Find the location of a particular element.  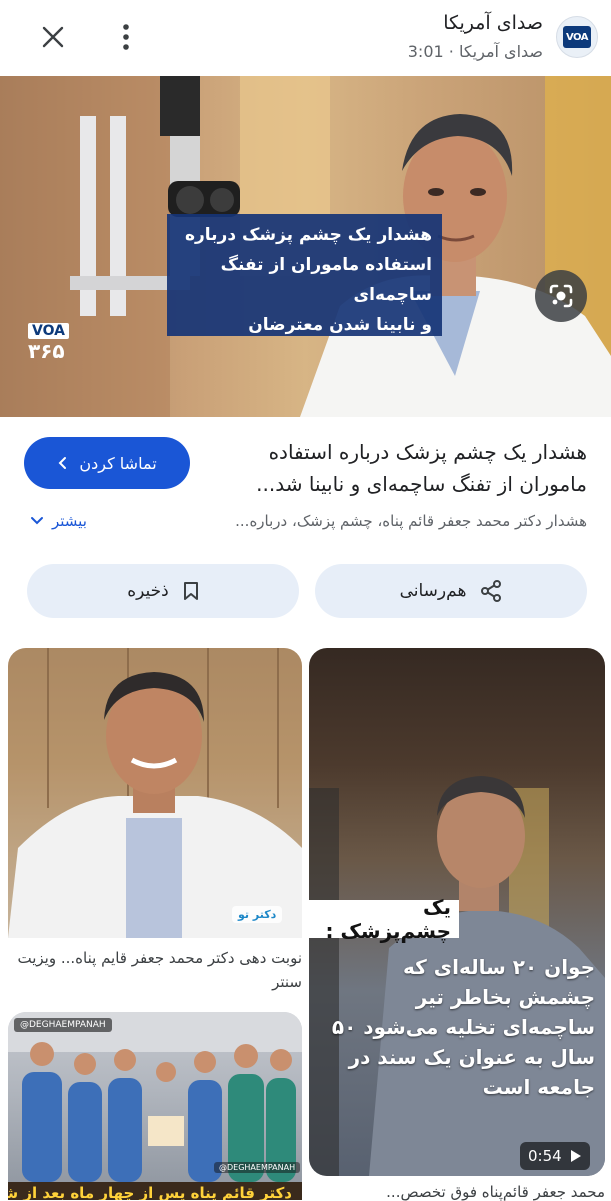

watch-button: تماشا کردن is located at coordinates (107, 463).